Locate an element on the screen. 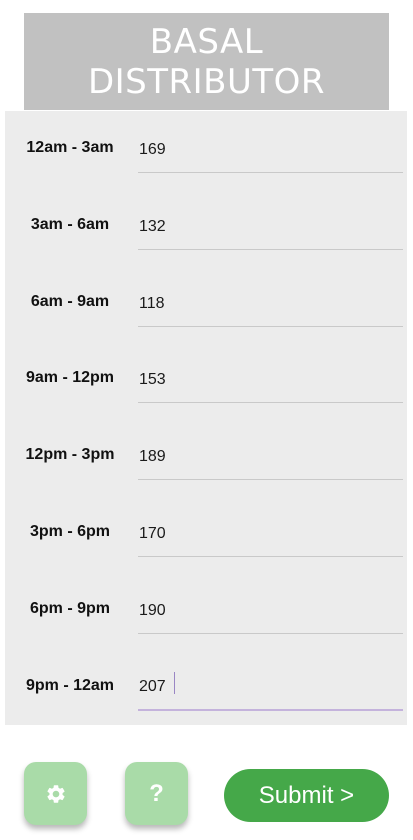  title-line-2: DISTRIBUTOR is located at coordinates (206, 81).